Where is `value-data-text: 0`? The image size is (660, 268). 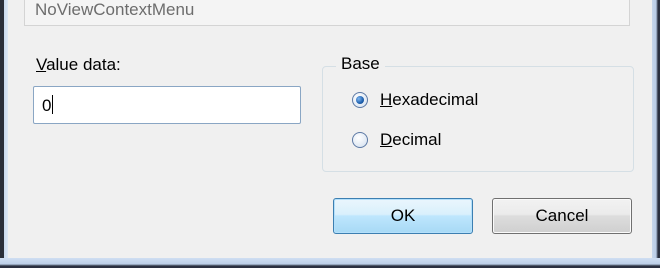 value-data-text: 0 is located at coordinates (47, 105).